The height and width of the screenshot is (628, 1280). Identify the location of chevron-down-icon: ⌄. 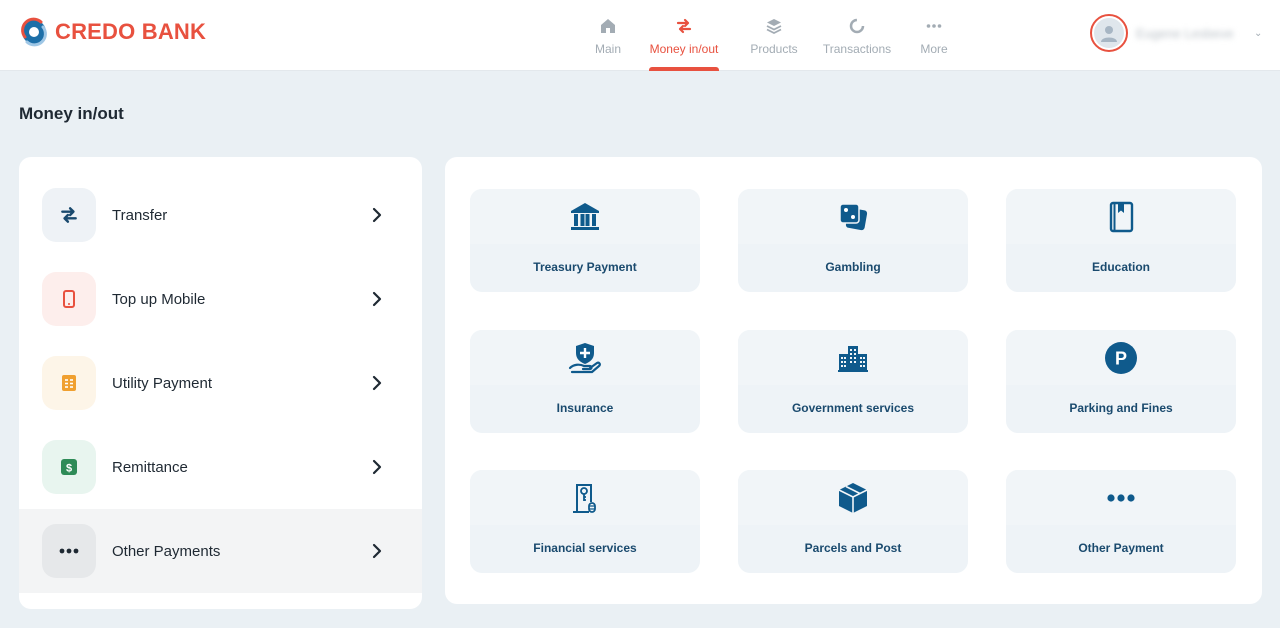
(1258, 33).